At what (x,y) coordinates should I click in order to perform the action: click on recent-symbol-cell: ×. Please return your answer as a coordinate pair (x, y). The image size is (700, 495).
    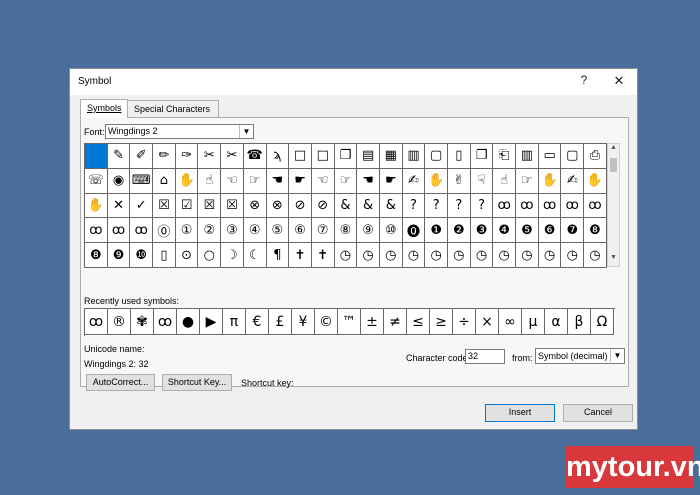
    Looking at the image, I should click on (487, 322).